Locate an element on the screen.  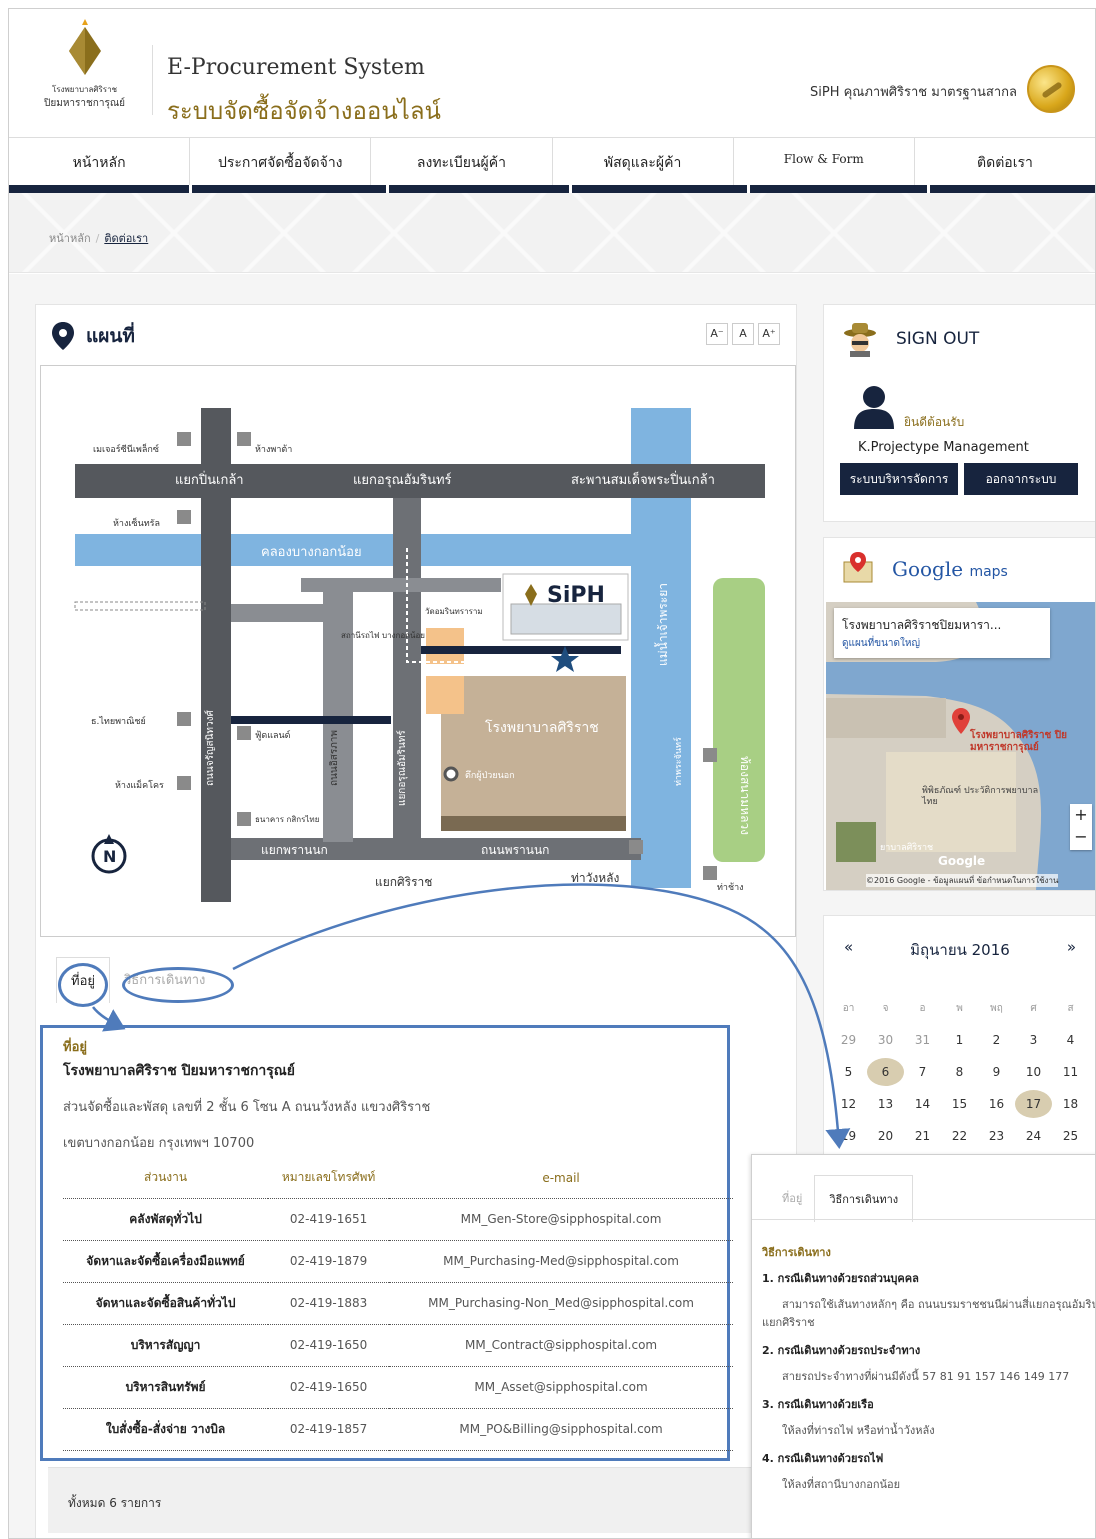
calendar-day: 18 is located at coordinates (1070, 1104).